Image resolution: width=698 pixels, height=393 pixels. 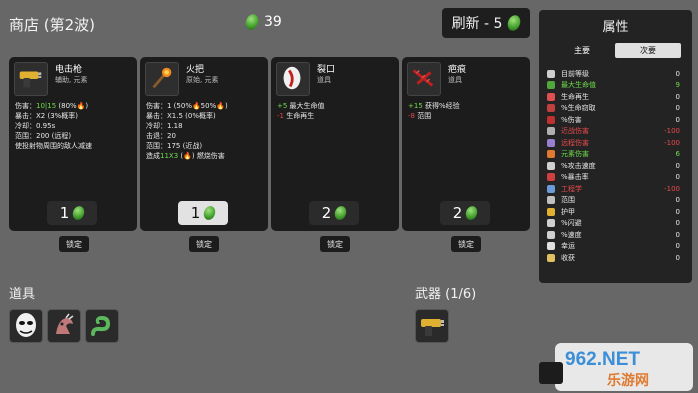 What do you see at coordinates (71, 80) in the screenshot?
I see `item-tags: 辅助, 元素` at bounding box center [71, 80].